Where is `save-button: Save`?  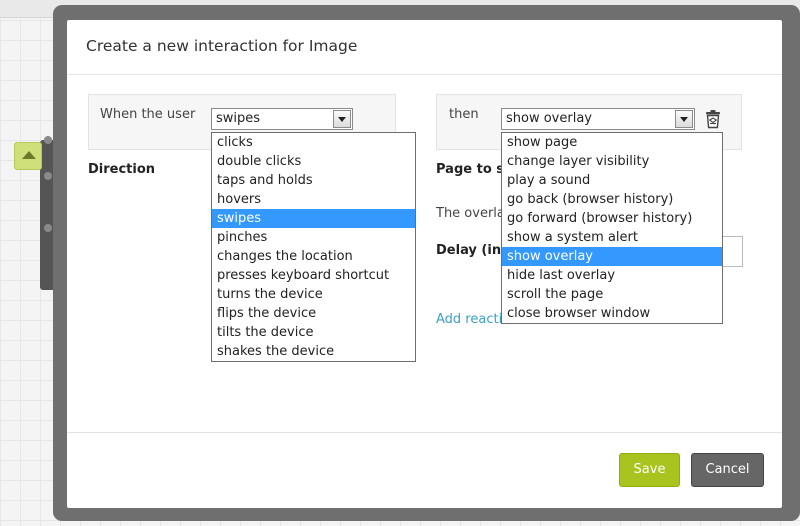
save-button: Save is located at coordinates (649, 470).